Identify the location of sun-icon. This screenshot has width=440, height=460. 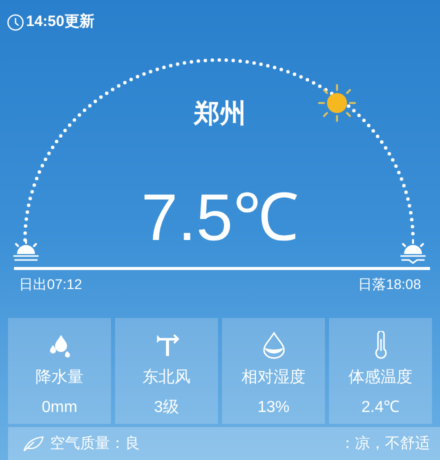
(337, 103).